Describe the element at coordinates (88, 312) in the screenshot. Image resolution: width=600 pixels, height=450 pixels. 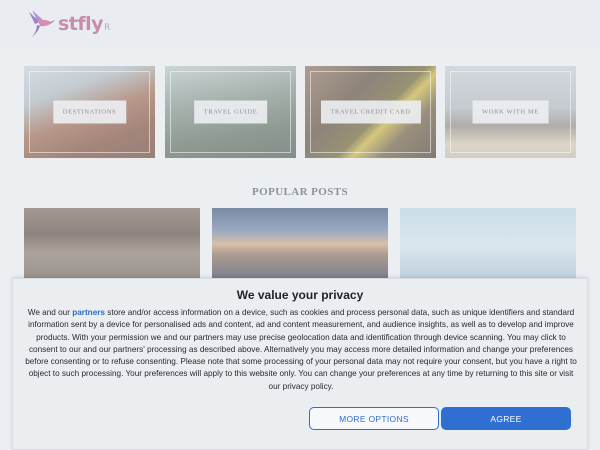
I see `partners-link: partners` at that location.